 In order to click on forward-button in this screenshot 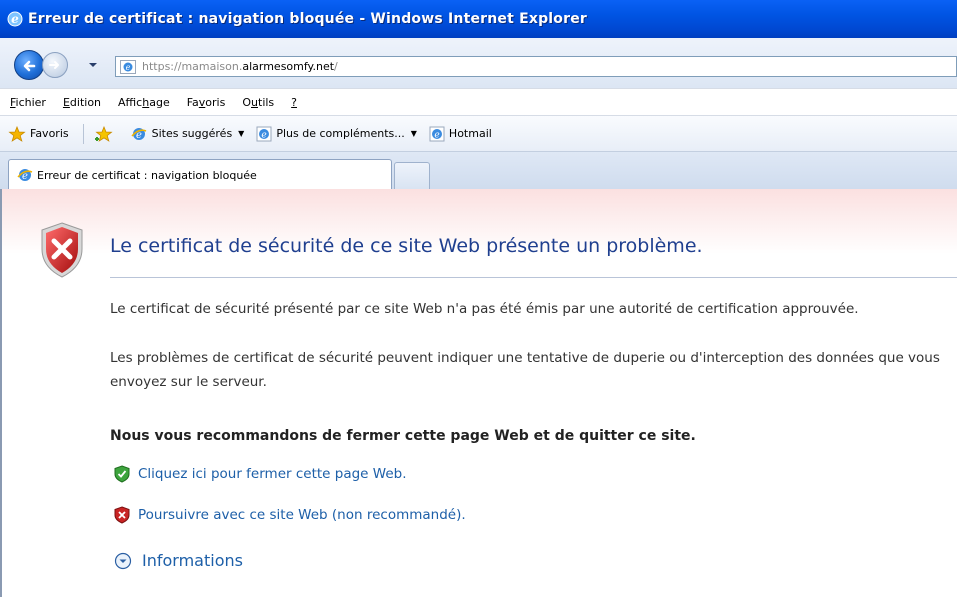, I will do `click(55, 65)`.